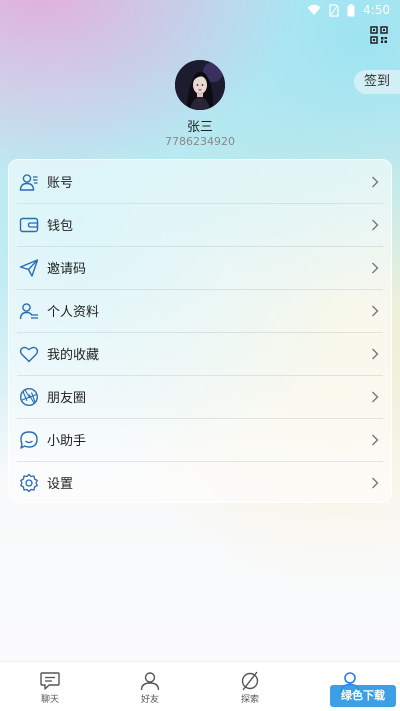 This screenshot has width=400, height=711. Describe the element at coordinates (60, 183) in the screenshot. I see `menu-label-account: 账号` at that location.